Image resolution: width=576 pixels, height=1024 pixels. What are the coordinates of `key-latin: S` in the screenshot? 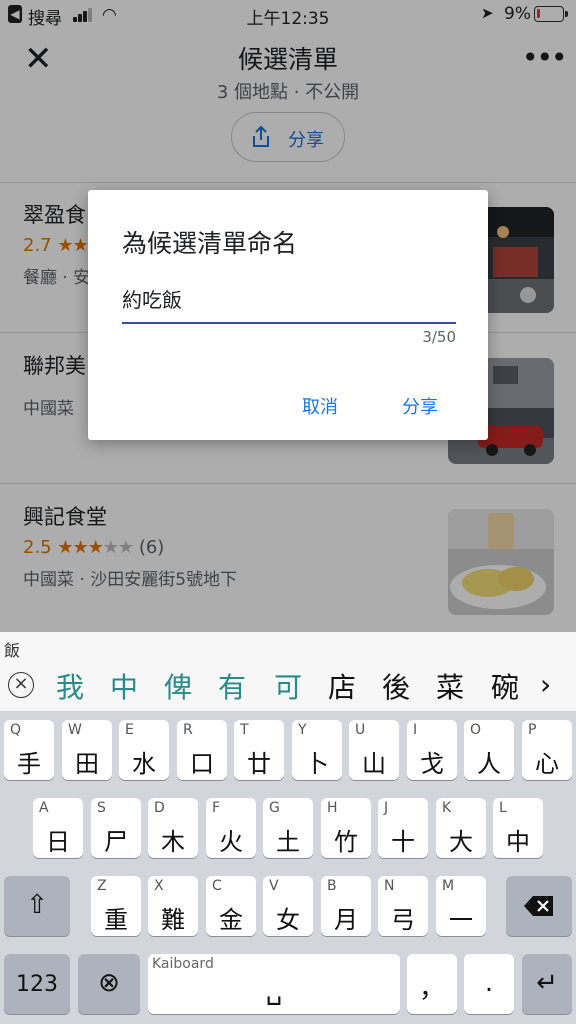 It's located at (101, 808).